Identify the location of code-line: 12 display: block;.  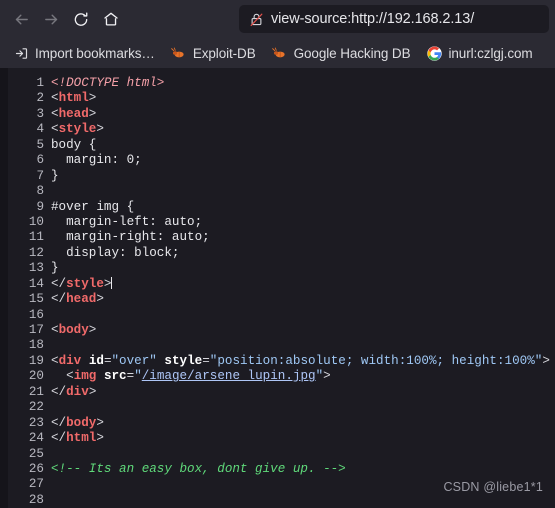
(277, 253).